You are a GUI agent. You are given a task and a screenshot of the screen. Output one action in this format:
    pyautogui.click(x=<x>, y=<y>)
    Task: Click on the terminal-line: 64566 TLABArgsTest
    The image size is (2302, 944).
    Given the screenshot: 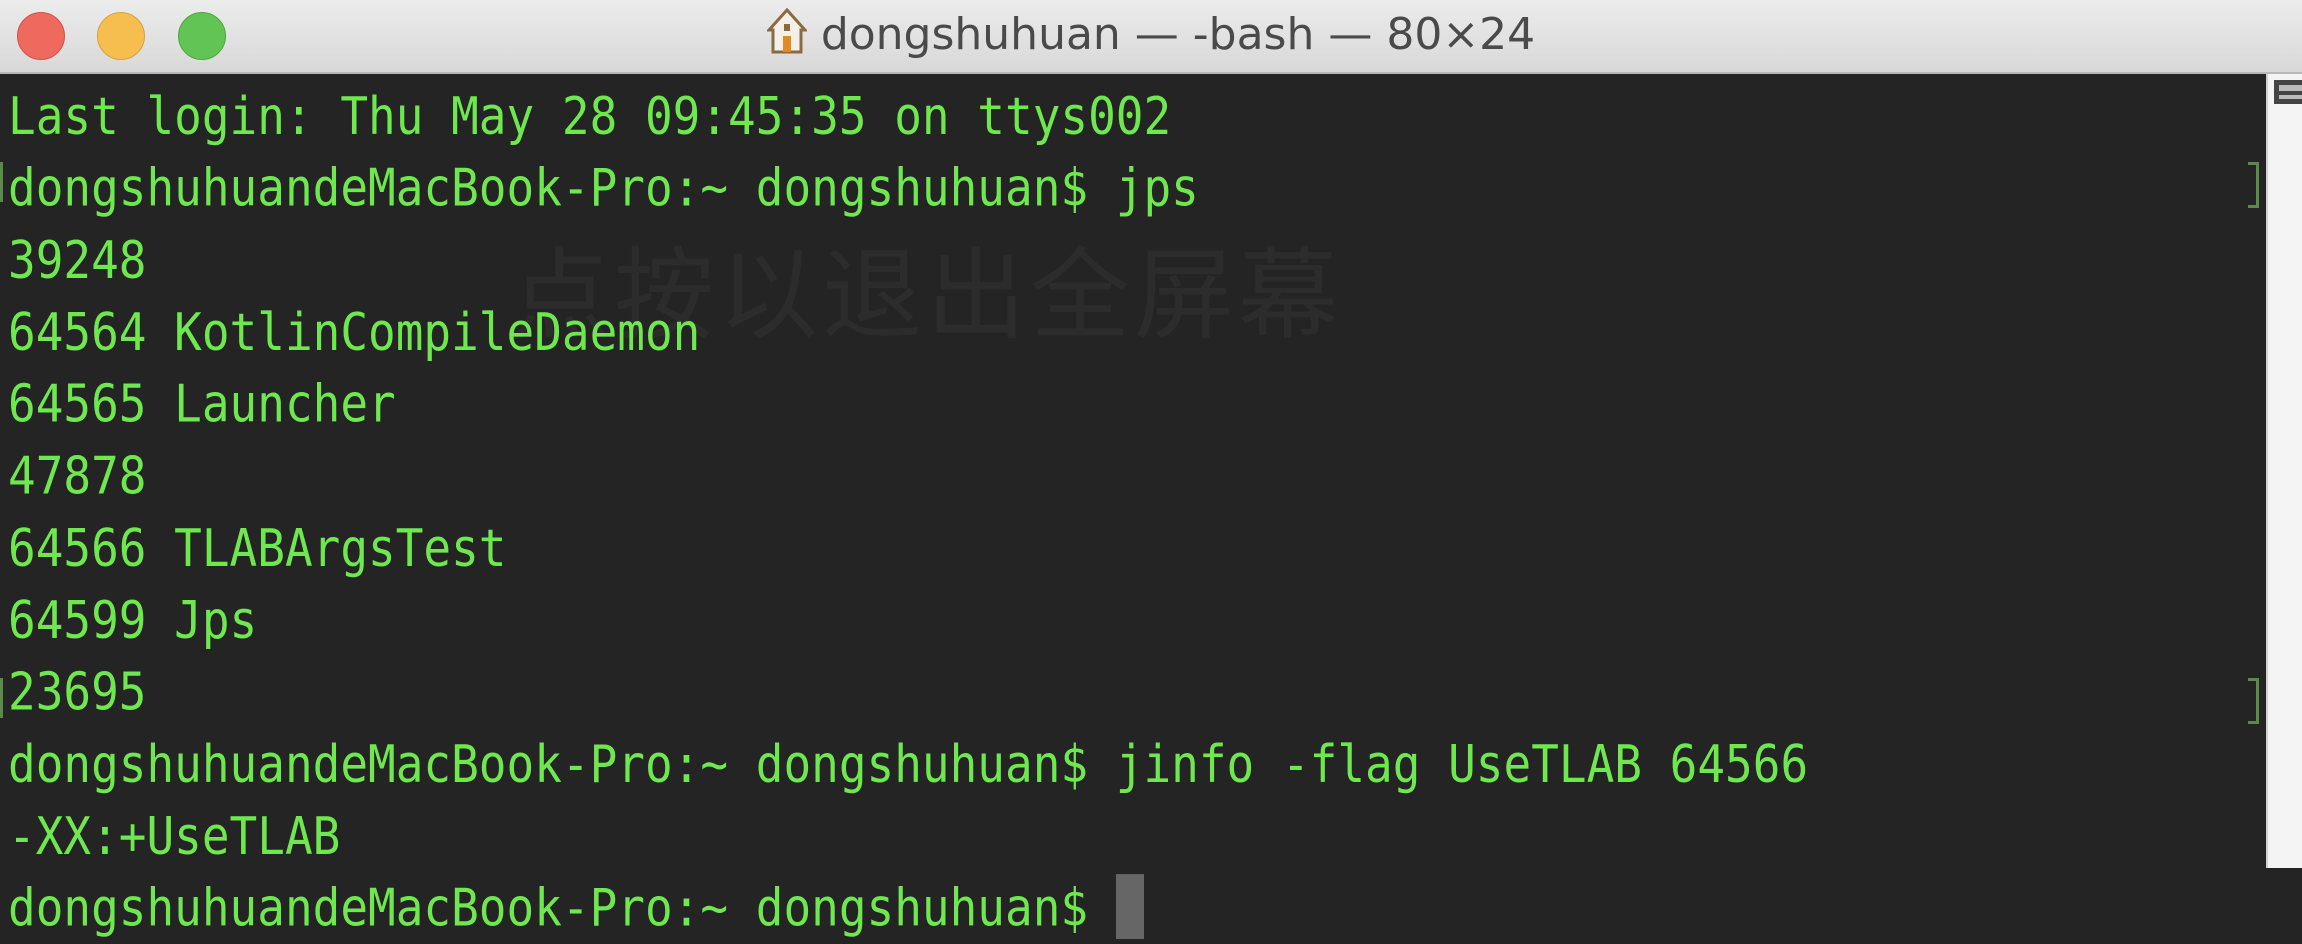 What is the action you would take?
    pyautogui.click(x=257, y=548)
    